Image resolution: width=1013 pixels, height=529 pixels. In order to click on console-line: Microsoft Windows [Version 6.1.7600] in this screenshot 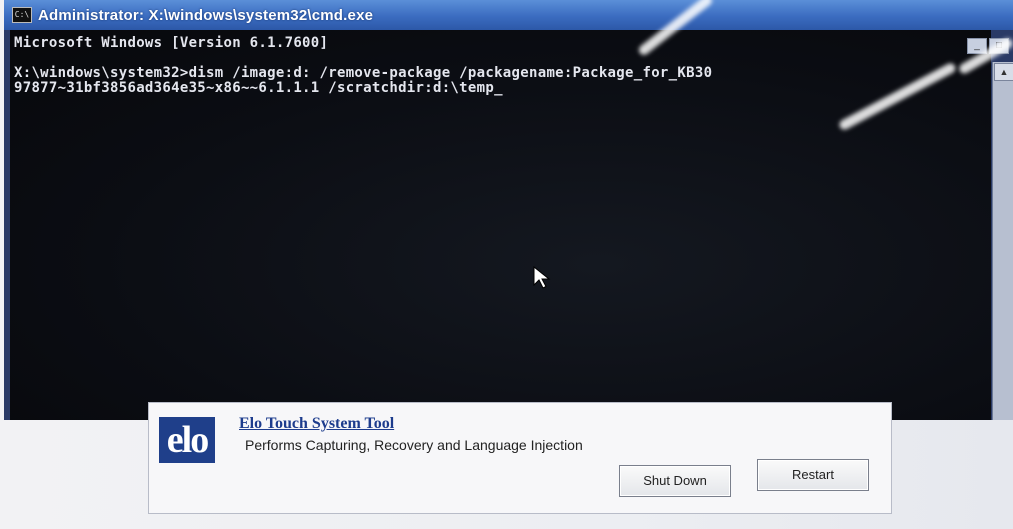, I will do `click(171, 43)`.